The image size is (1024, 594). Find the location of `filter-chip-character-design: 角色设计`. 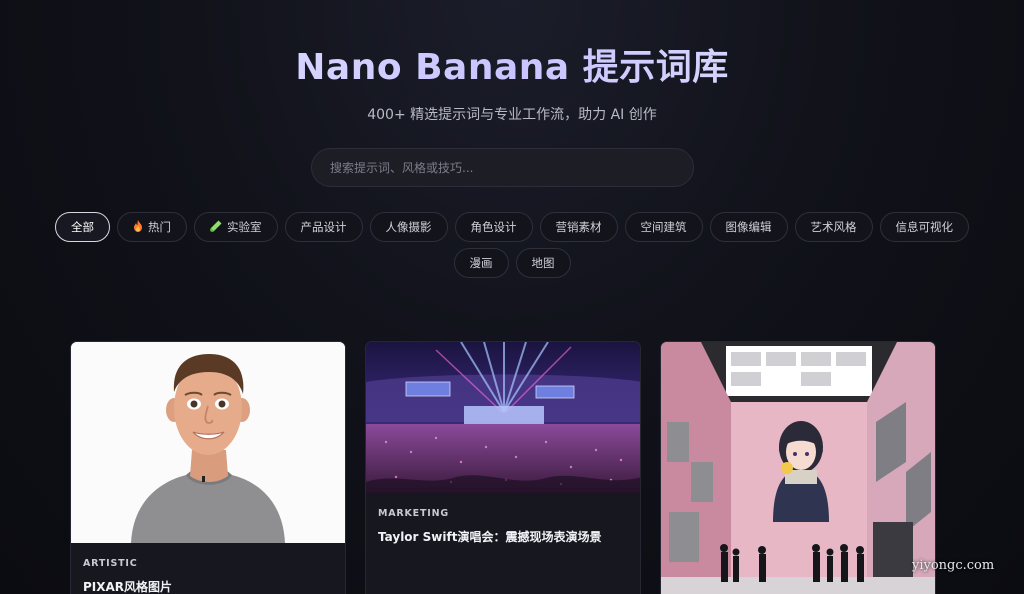

filter-chip-character-design: 角色设计 is located at coordinates (493, 227).